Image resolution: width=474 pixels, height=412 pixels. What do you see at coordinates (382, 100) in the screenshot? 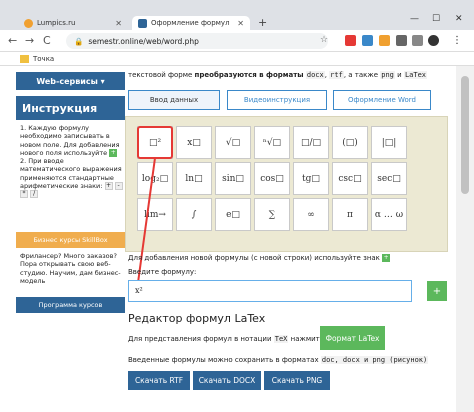
I see `tab-word: Оформление Word` at bounding box center [382, 100].